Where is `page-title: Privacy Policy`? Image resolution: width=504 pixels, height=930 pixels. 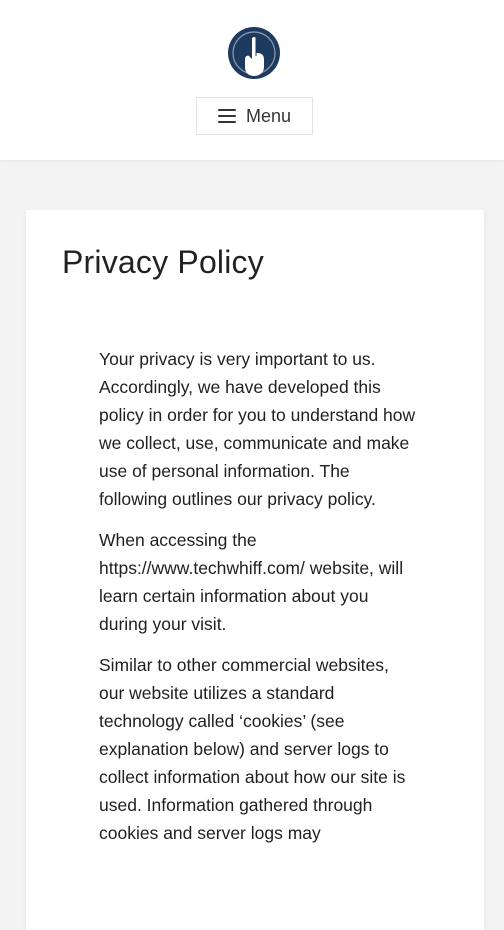 page-title: Privacy Policy is located at coordinates (163, 262).